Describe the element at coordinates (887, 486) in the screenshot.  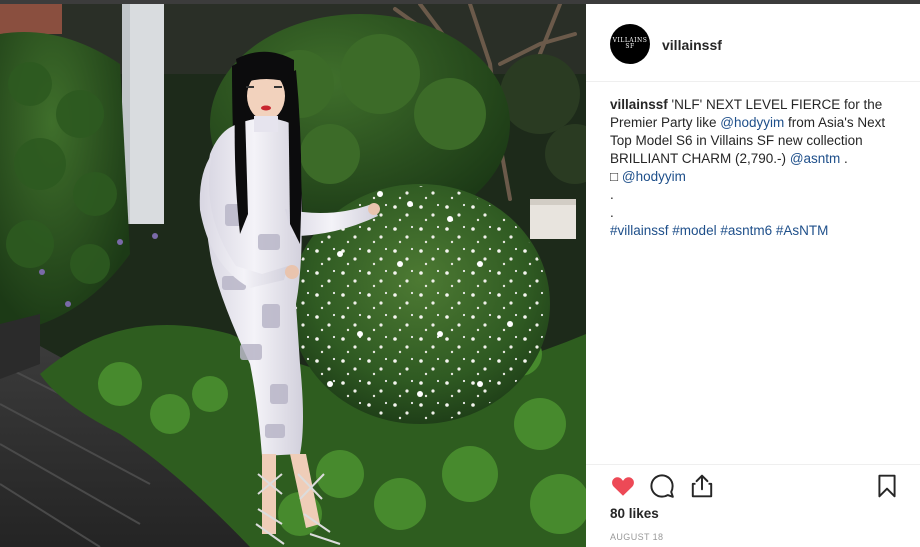
I see `bookmark-icon` at that location.